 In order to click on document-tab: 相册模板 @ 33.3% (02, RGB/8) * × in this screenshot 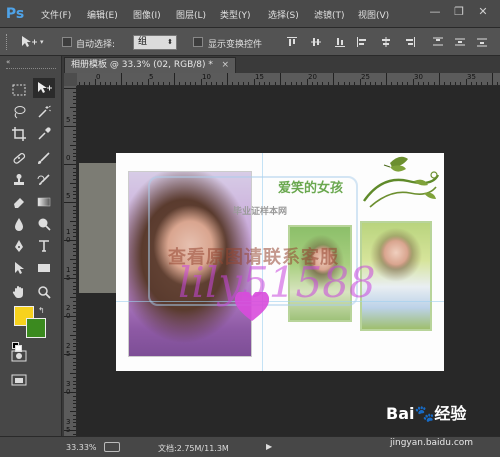, I will do `click(150, 65)`.